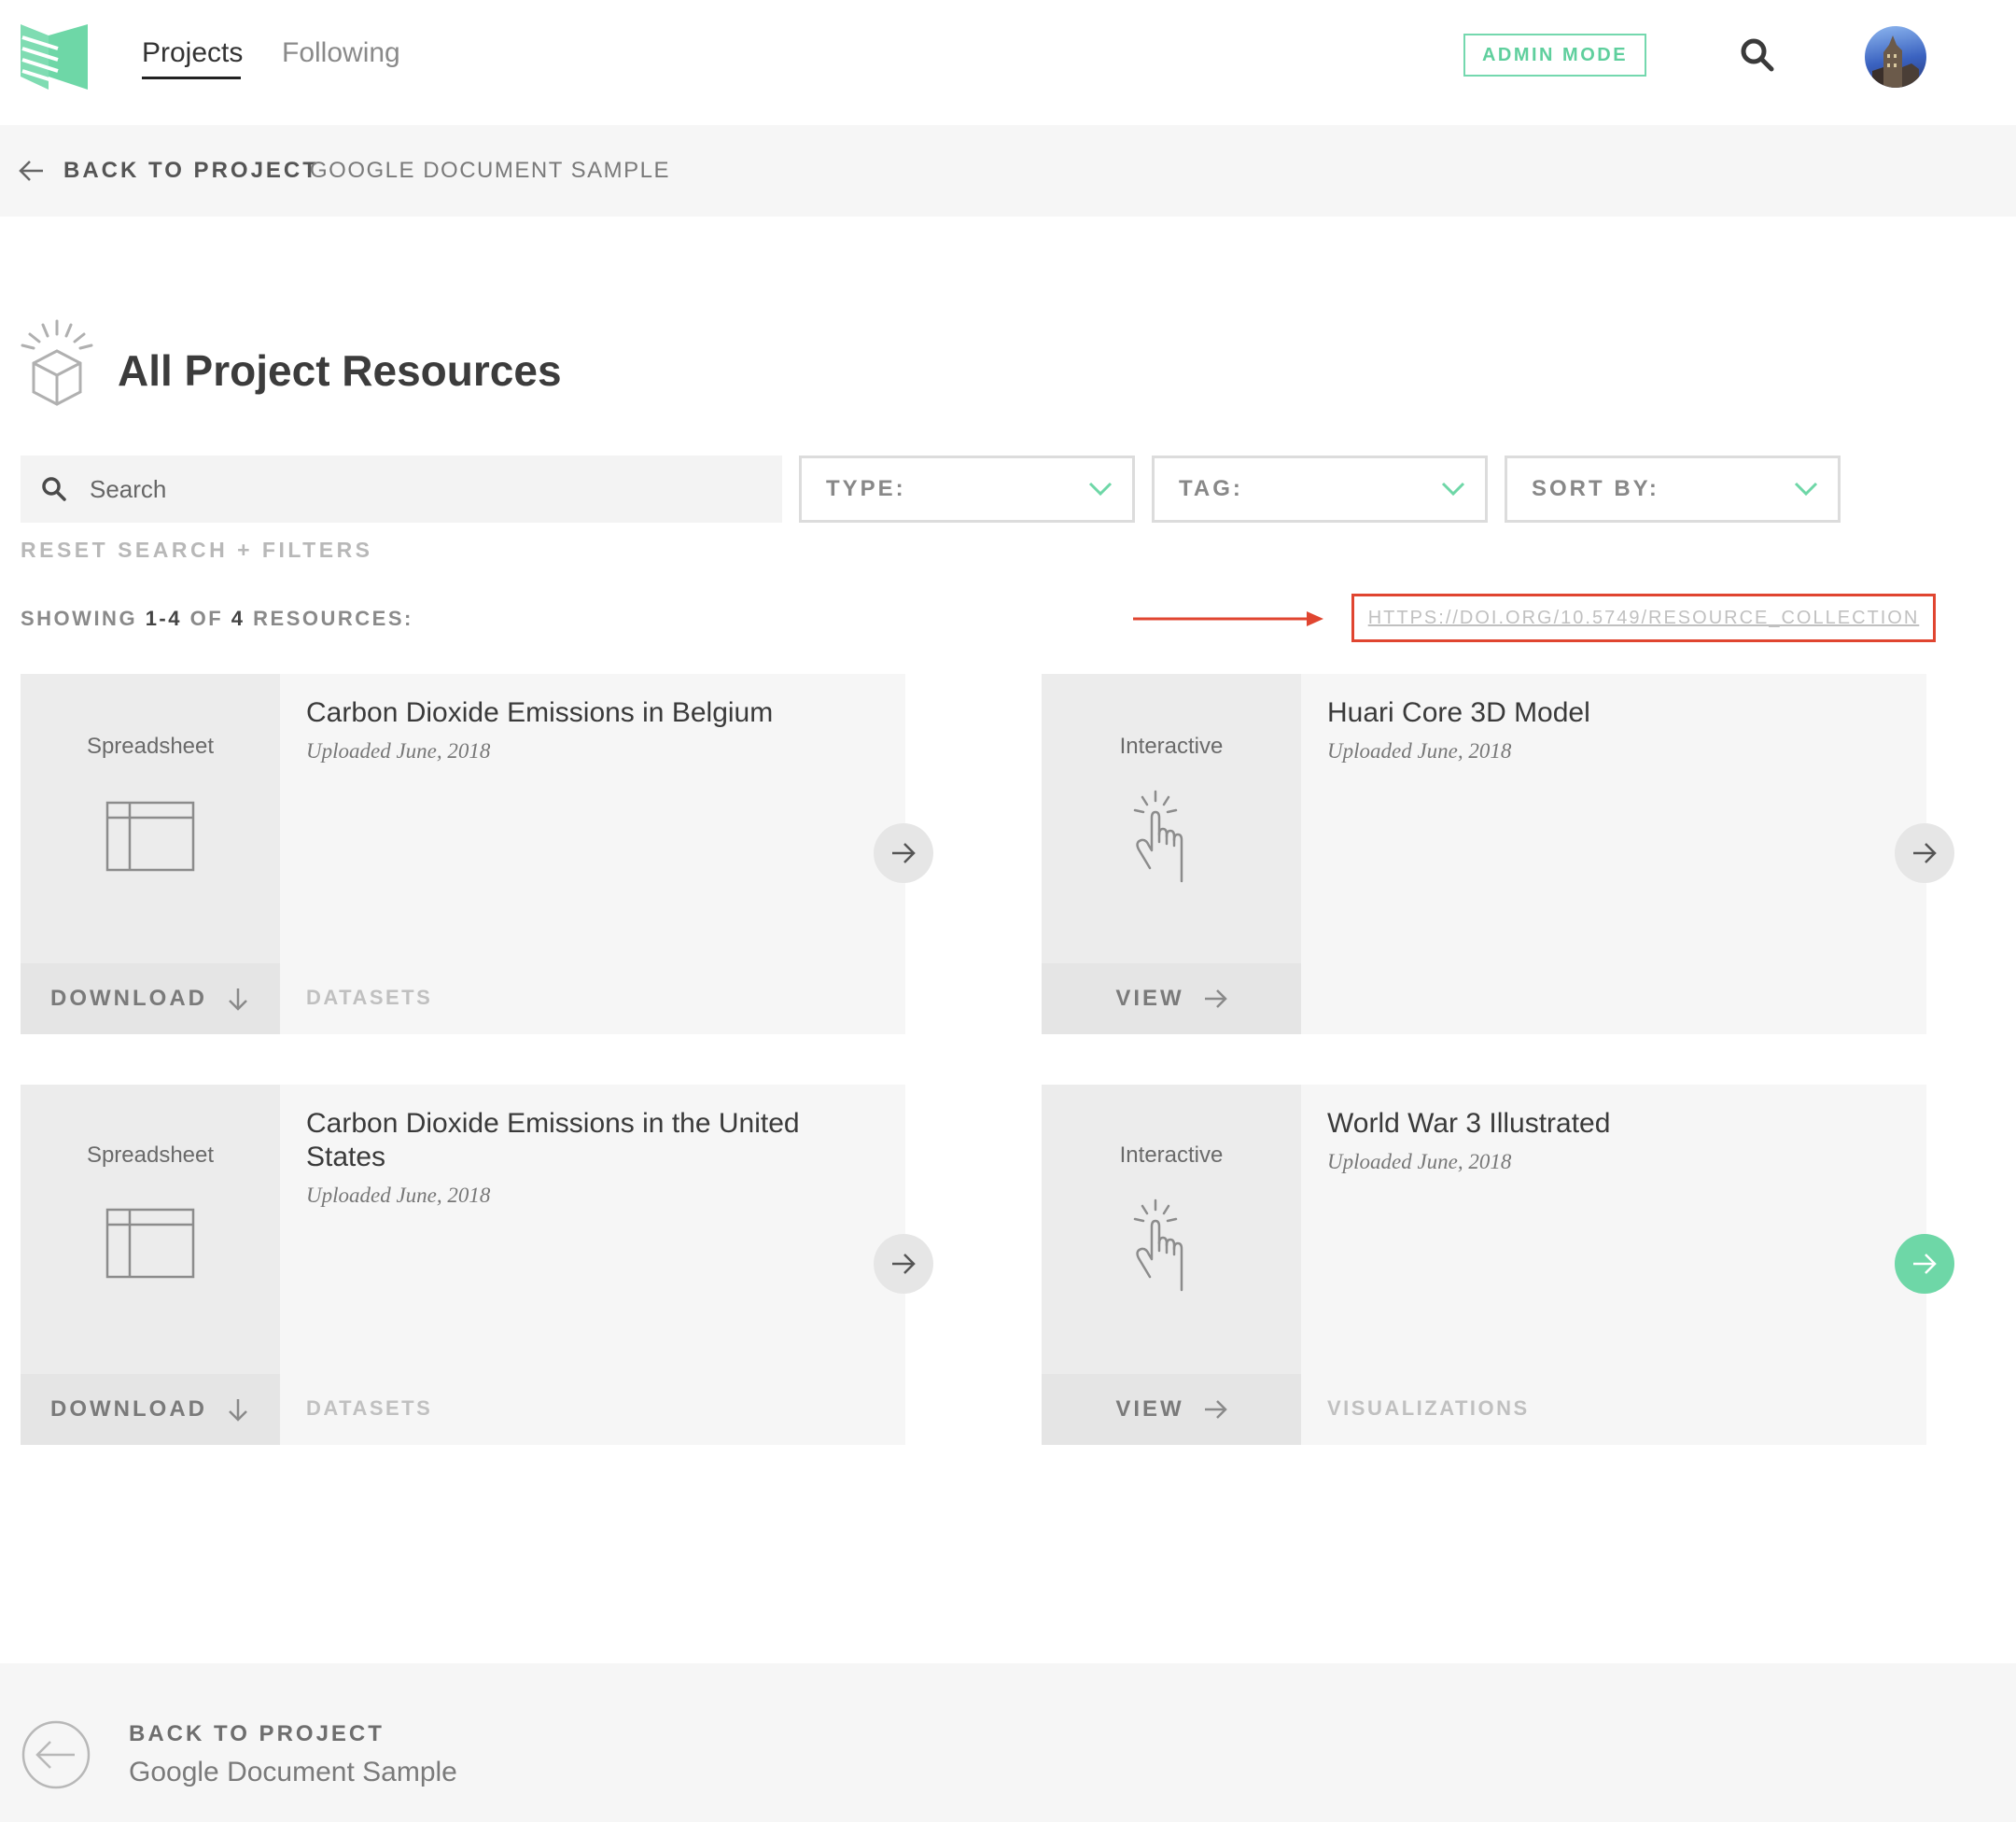 The image size is (2016, 1822). What do you see at coordinates (191, 78) in the screenshot?
I see `active-tab-underline` at bounding box center [191, 78].